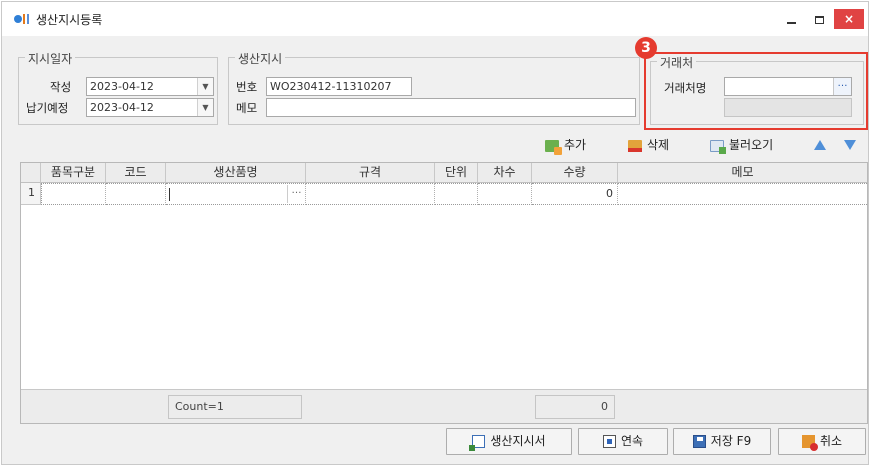  What do you see at coordinates (260, 58) in the screenshot?
I see `production-order-group-title: 생산지시` at bounding box center [260, 58].